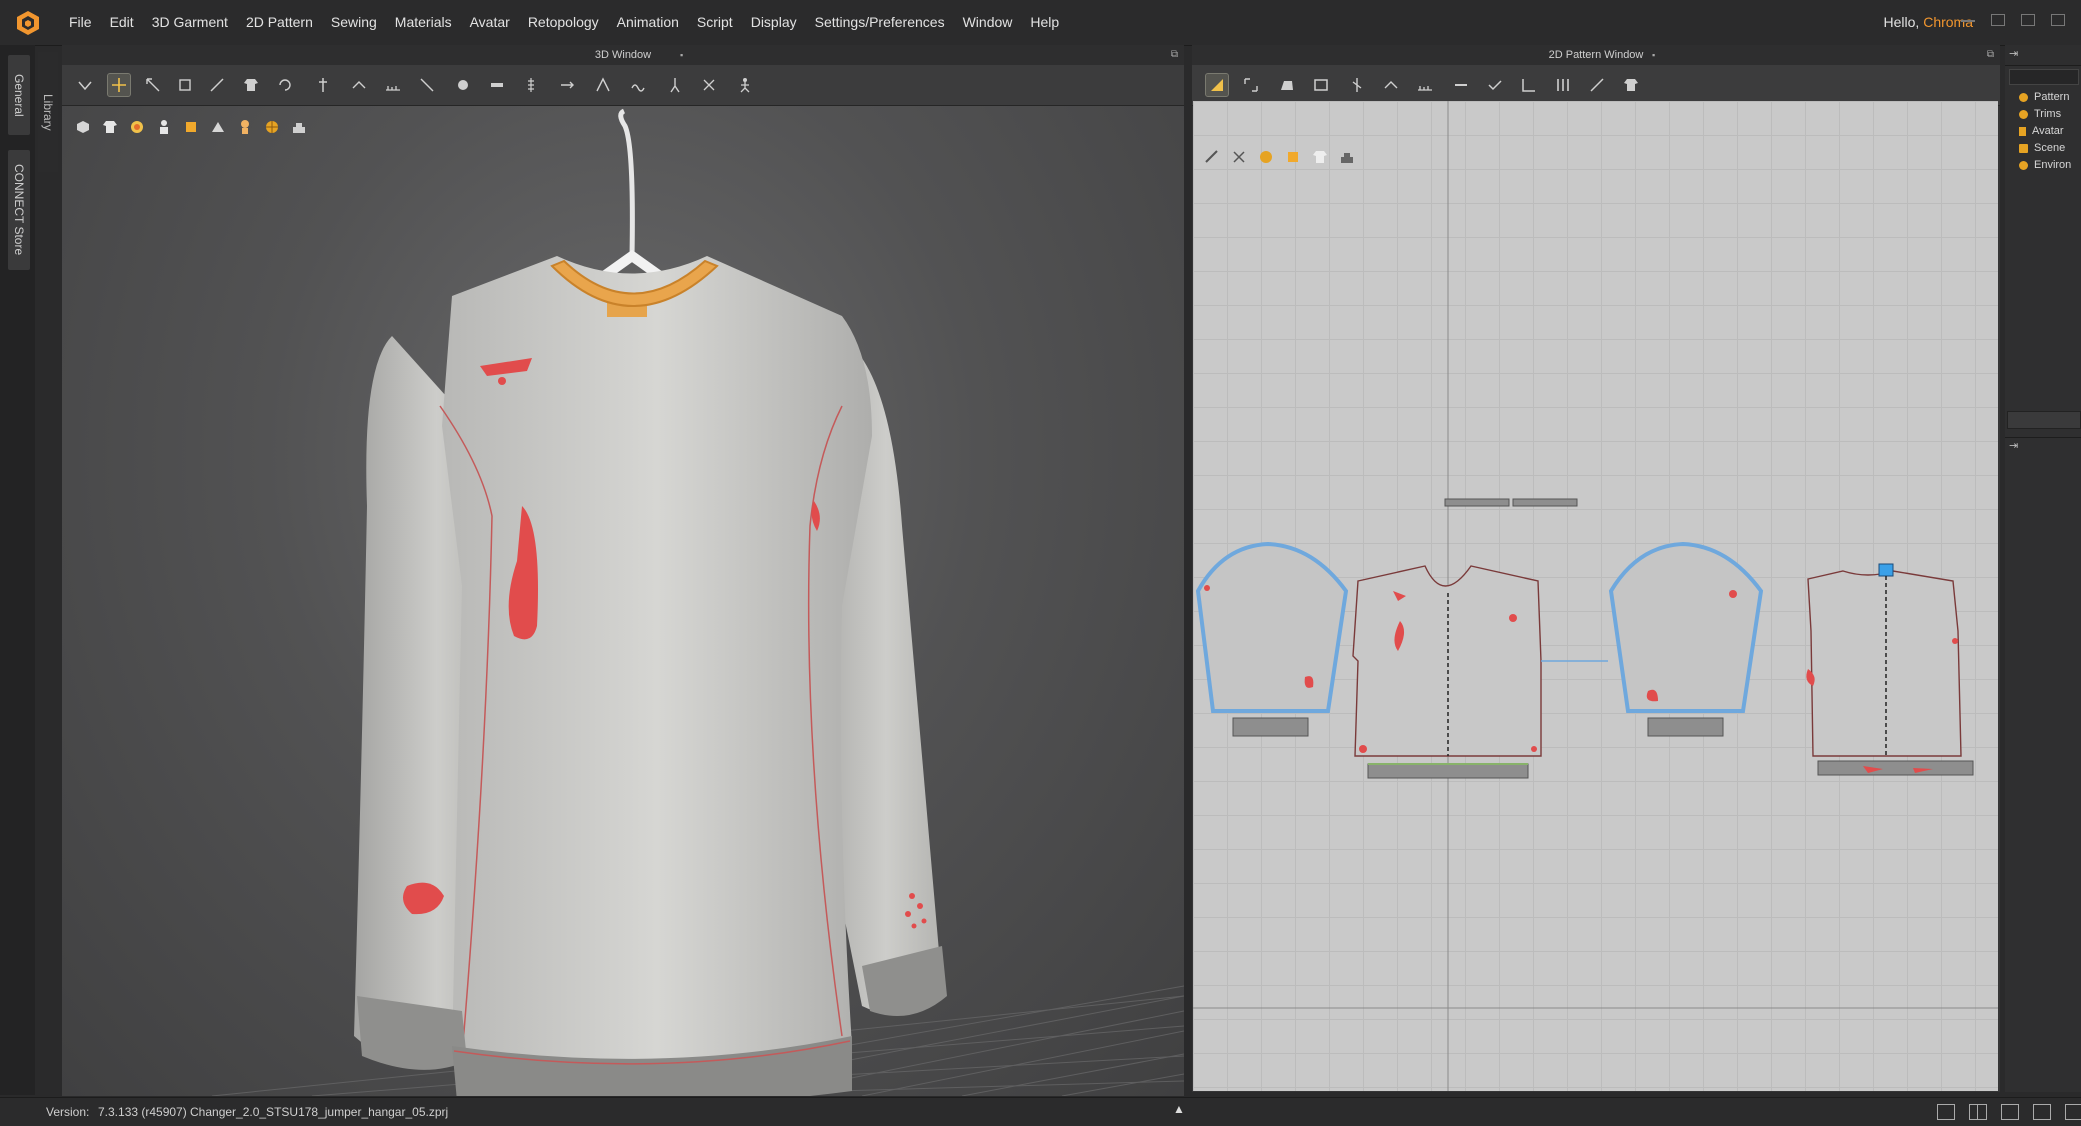  I want to click on avatar-node-icon, so click(2022, 131).